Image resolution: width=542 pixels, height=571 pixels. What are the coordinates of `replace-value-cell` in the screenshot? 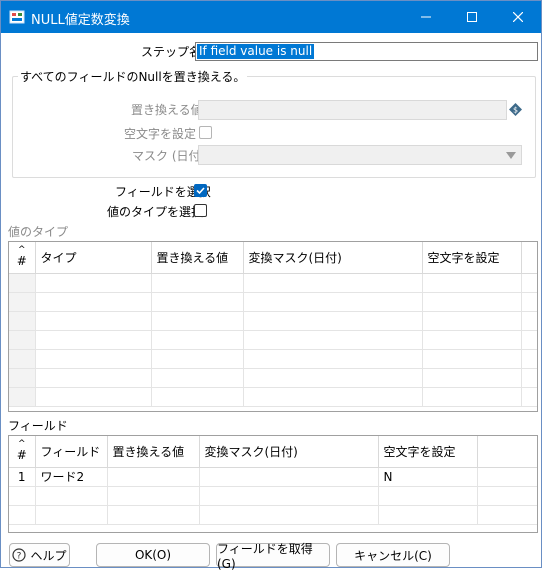 It's located at (153, 477).